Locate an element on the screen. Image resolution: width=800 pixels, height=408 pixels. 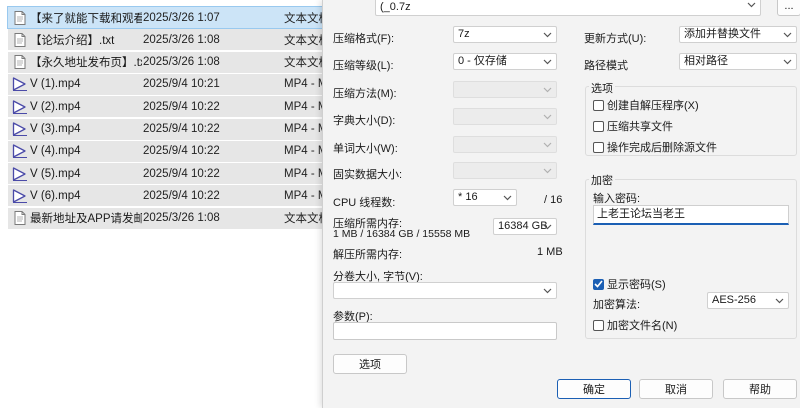
mem-decompress-value: 1 MB is located at coordinates (550, 252).